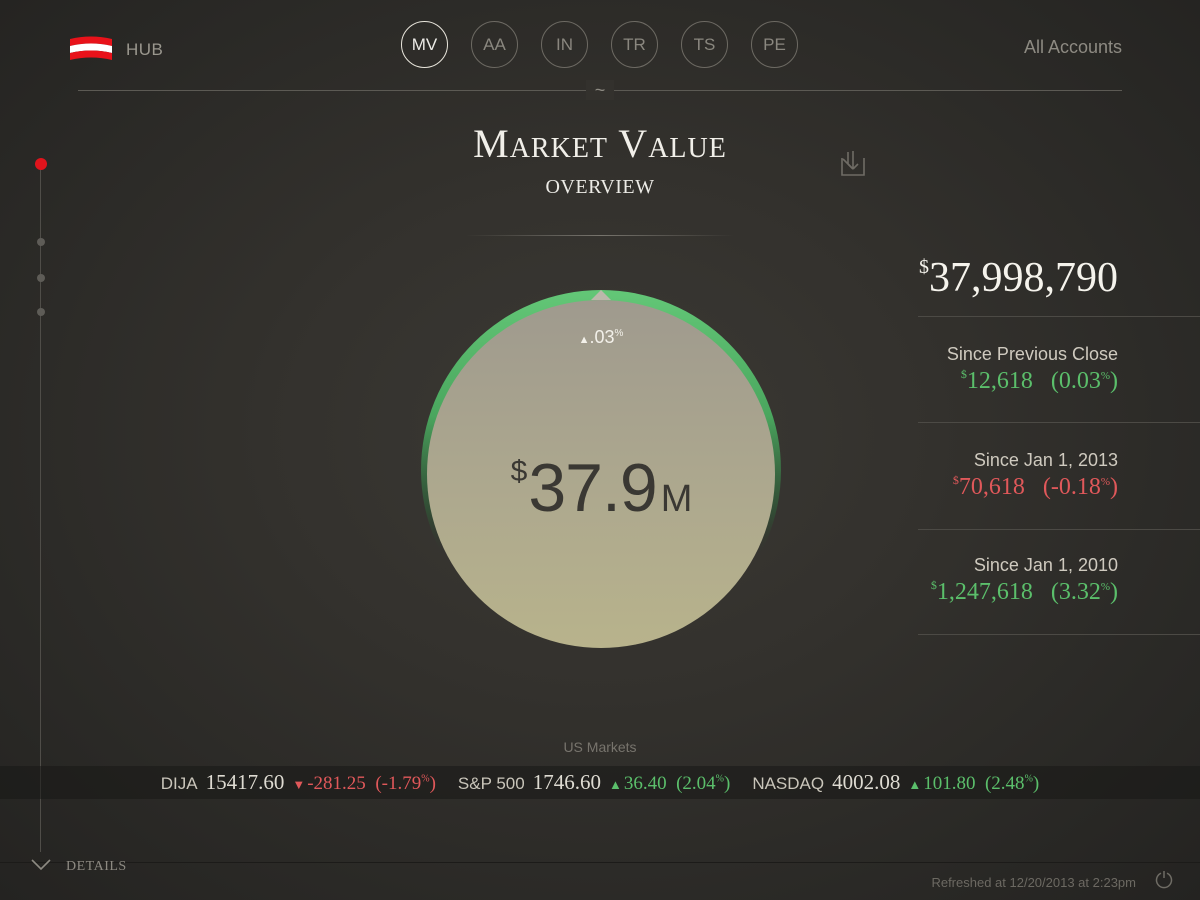 This screenshot has width=1200, height=900. I want to click on page-title: Market Value, so click(600, 143).